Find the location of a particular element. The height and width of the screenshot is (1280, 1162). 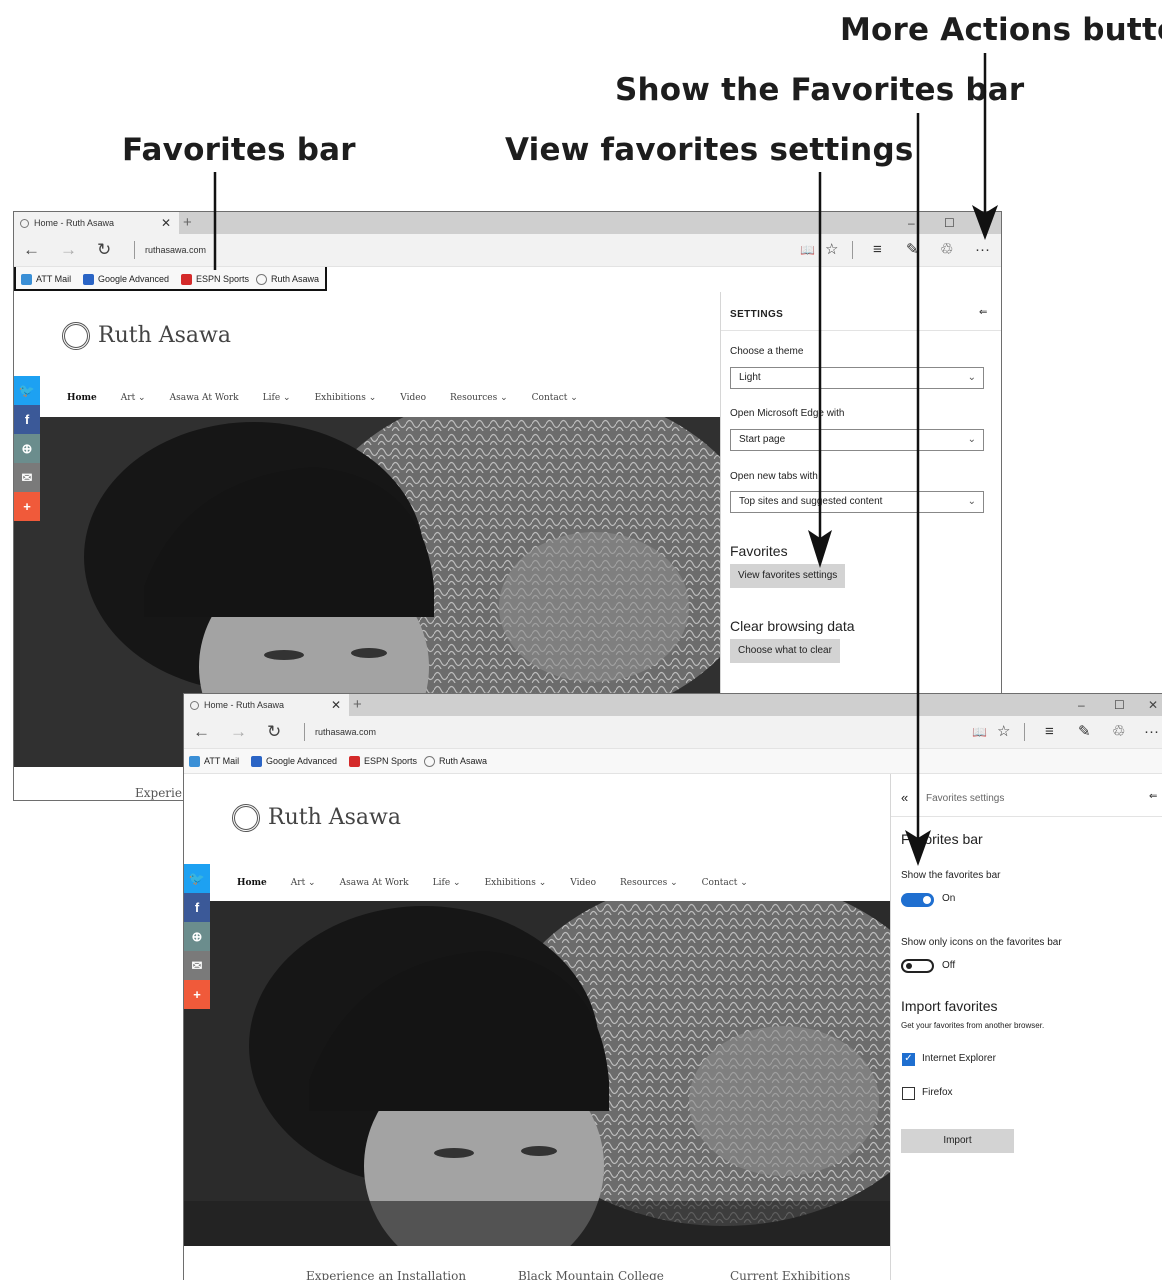

social-share-bar: 🐦 f ⊕ ✉ + is located at coordinates (27, 448).